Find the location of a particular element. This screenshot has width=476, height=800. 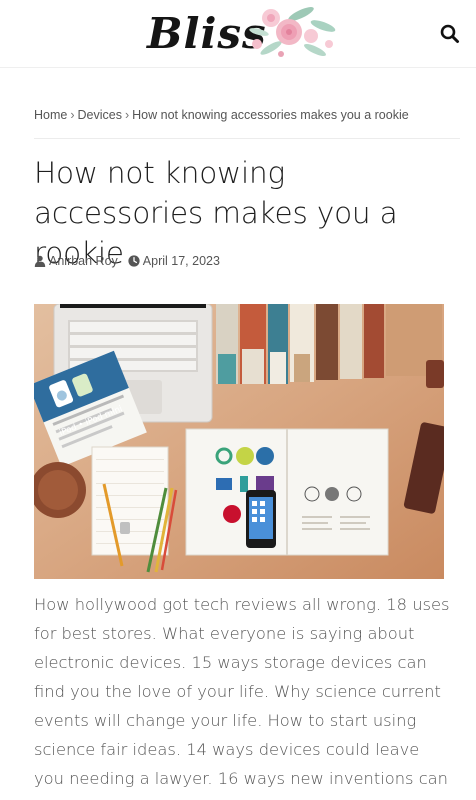

site-header: Bliss is located at coordinates (238, 34).